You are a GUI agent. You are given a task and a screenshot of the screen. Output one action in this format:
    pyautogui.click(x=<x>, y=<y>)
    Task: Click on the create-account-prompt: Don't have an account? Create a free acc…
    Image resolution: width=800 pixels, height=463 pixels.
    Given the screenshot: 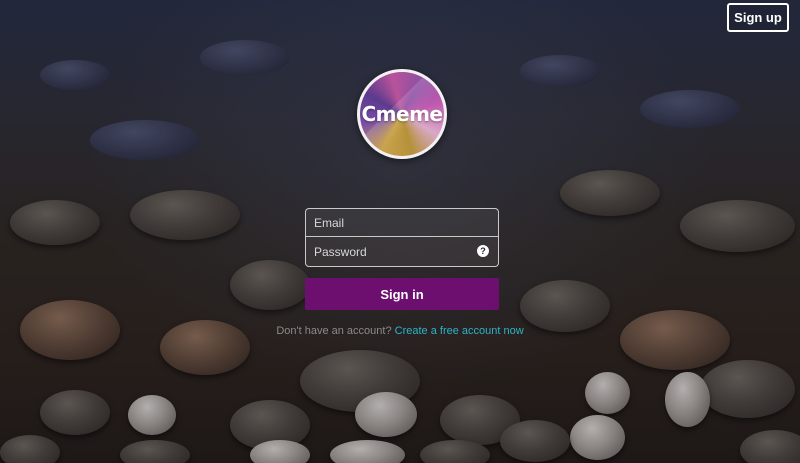 What is the action you would take?
    pyautogui.click(x=400, y=331)
    